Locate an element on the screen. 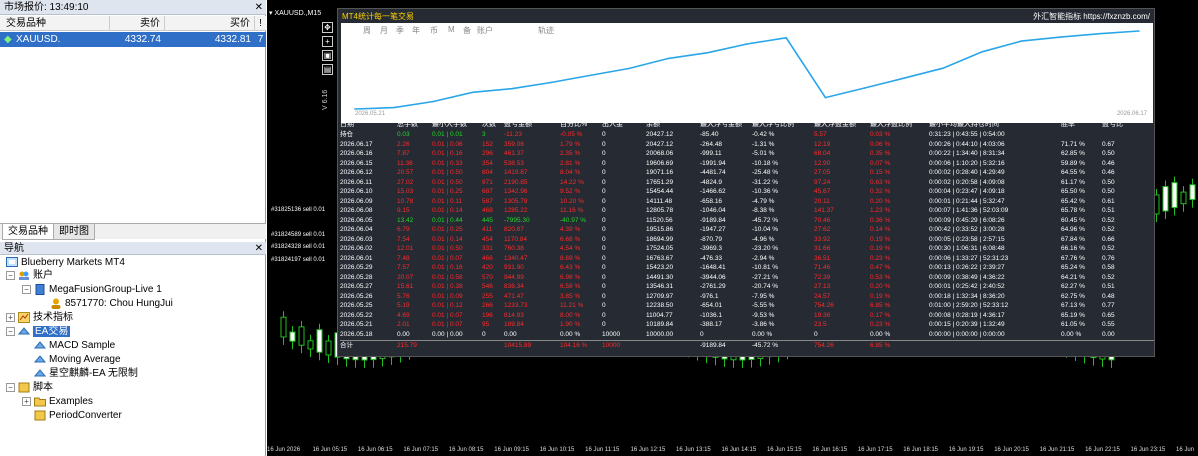  tree-script-item: PeriodConverter is located at coordinates (78, 416).